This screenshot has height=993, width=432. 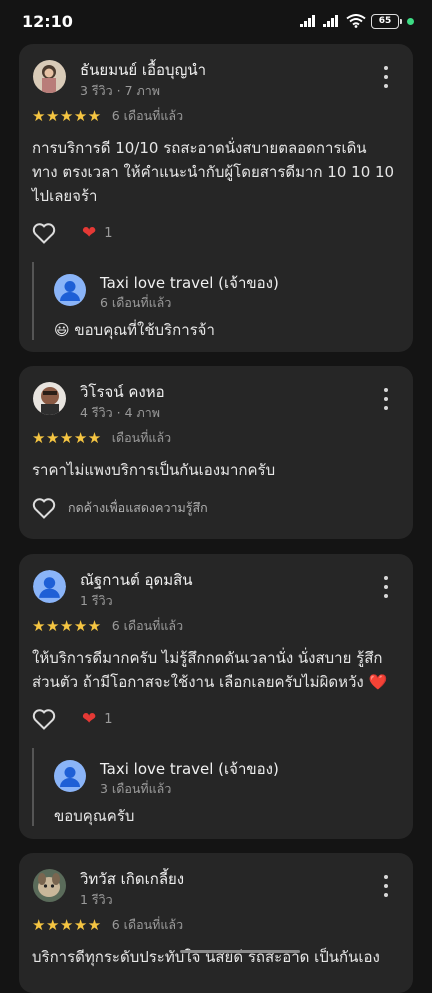 What do you see at coordinates (120, 413) in the screenshot?
I see `reviewer-meta: 4 รีวิว · 4 ภาพ` at bounding box center [120, 413].